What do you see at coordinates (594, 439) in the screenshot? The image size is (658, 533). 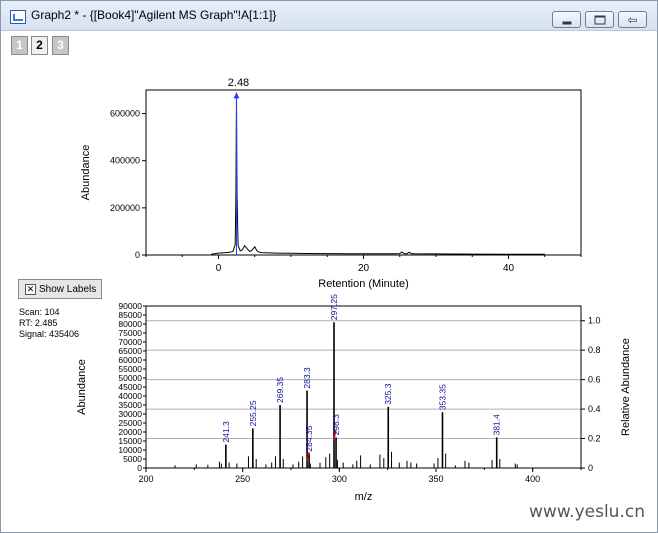 I see `y2-tick-label: 0.2` at bounding box center [594, 439].